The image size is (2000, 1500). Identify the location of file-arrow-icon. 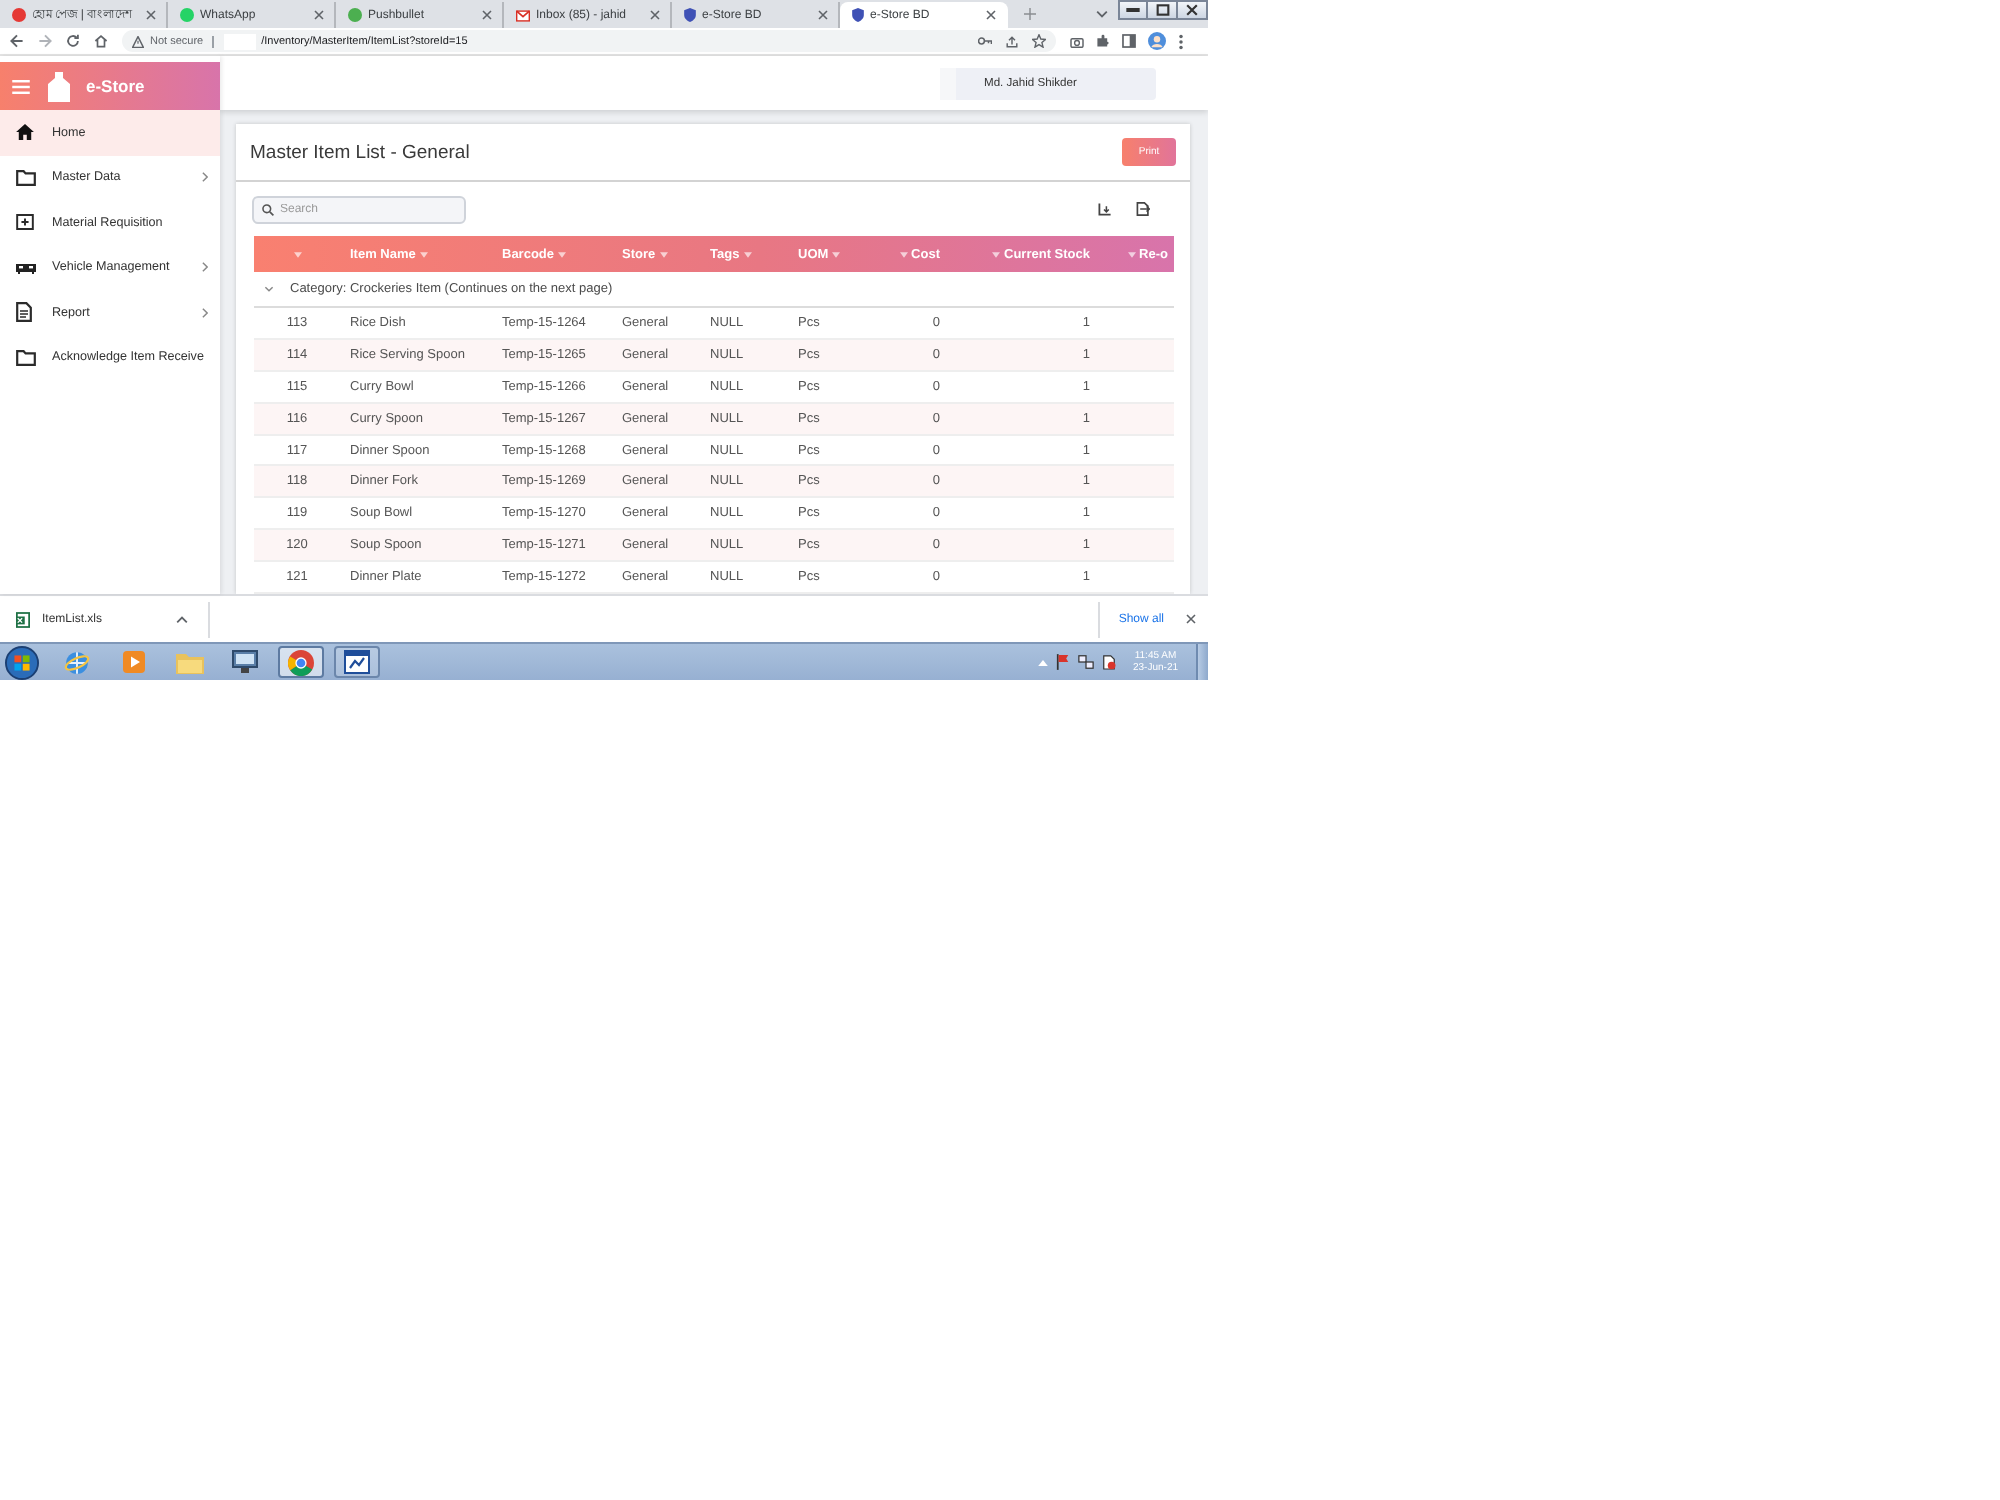
(1143, 209).